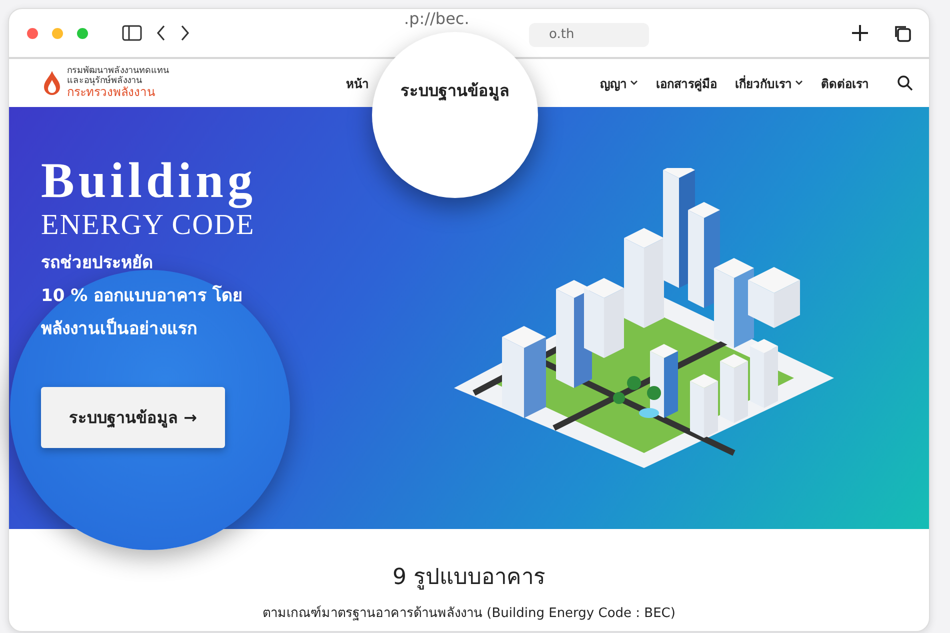  Describe the element at coordinates (845, 83) in the screenshot. I see `nav-link: ติดต่อเรา` at that location.